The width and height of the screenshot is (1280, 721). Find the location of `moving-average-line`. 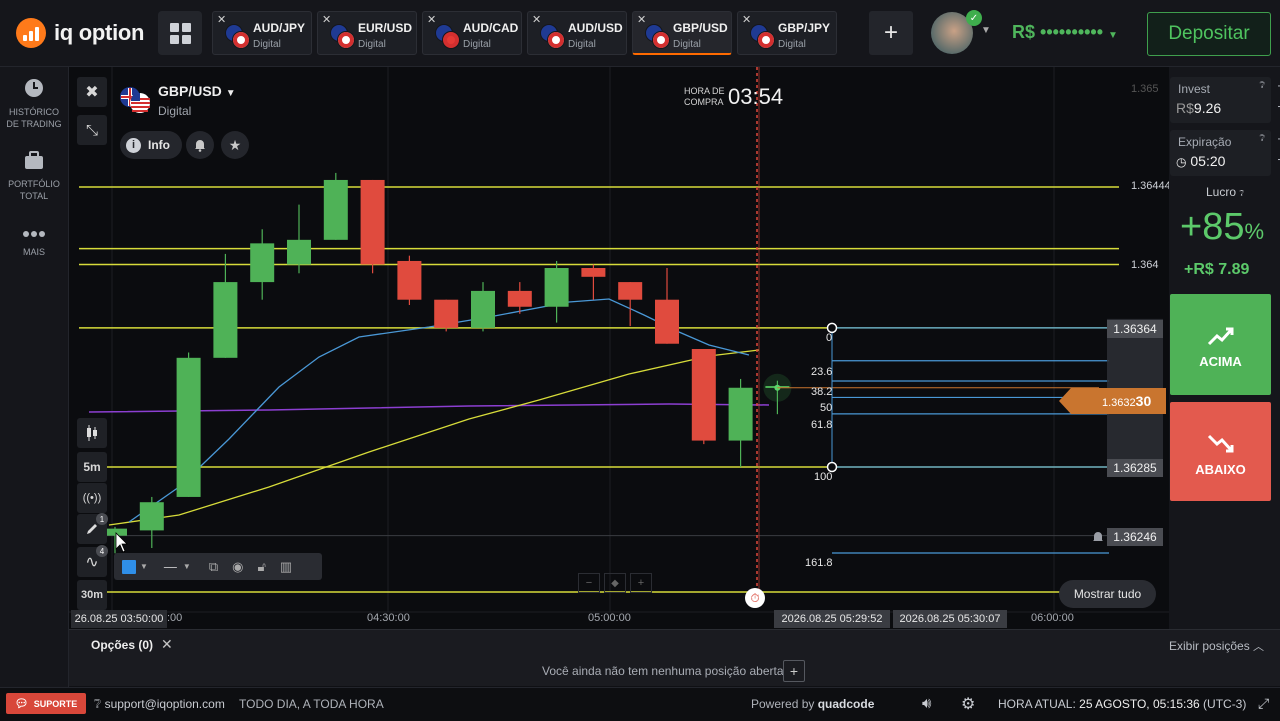

moving-average-line is located at coordinates (434, 437).